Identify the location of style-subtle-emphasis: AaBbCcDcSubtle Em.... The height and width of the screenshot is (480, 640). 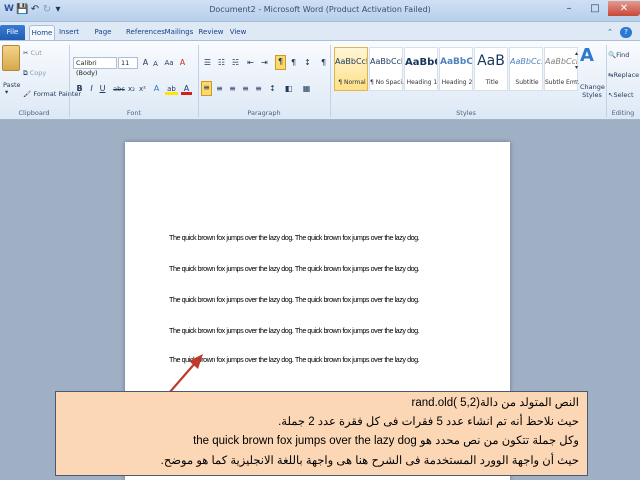
(561, 69).